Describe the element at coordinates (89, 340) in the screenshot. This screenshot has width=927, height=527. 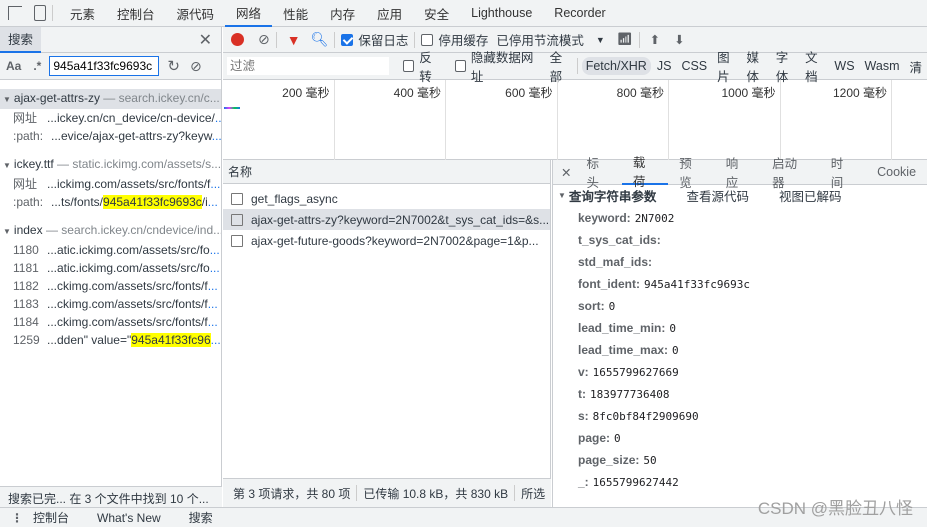
I see `match-text: ...dden" value="` at that location.